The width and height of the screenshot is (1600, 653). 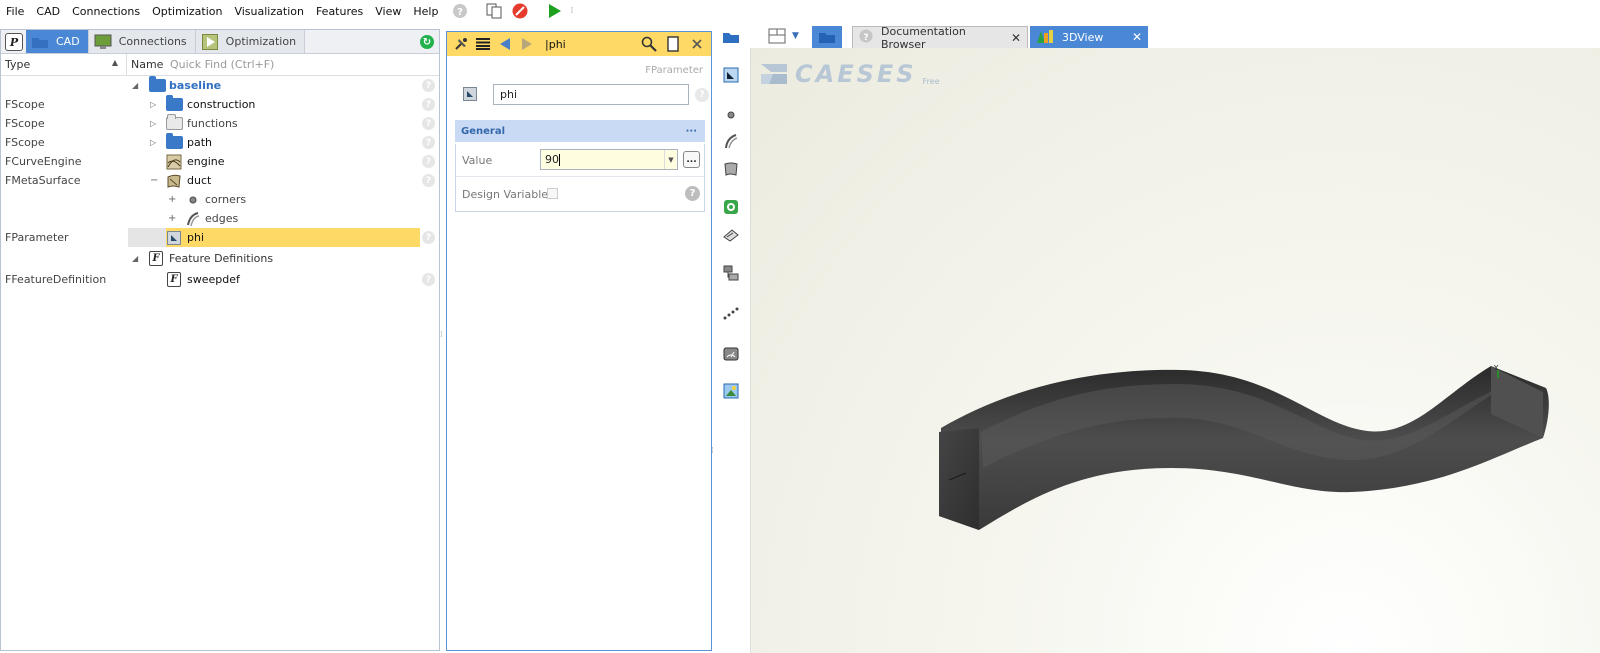 I want to click on menu-file: File, so click(x=15, y=11).